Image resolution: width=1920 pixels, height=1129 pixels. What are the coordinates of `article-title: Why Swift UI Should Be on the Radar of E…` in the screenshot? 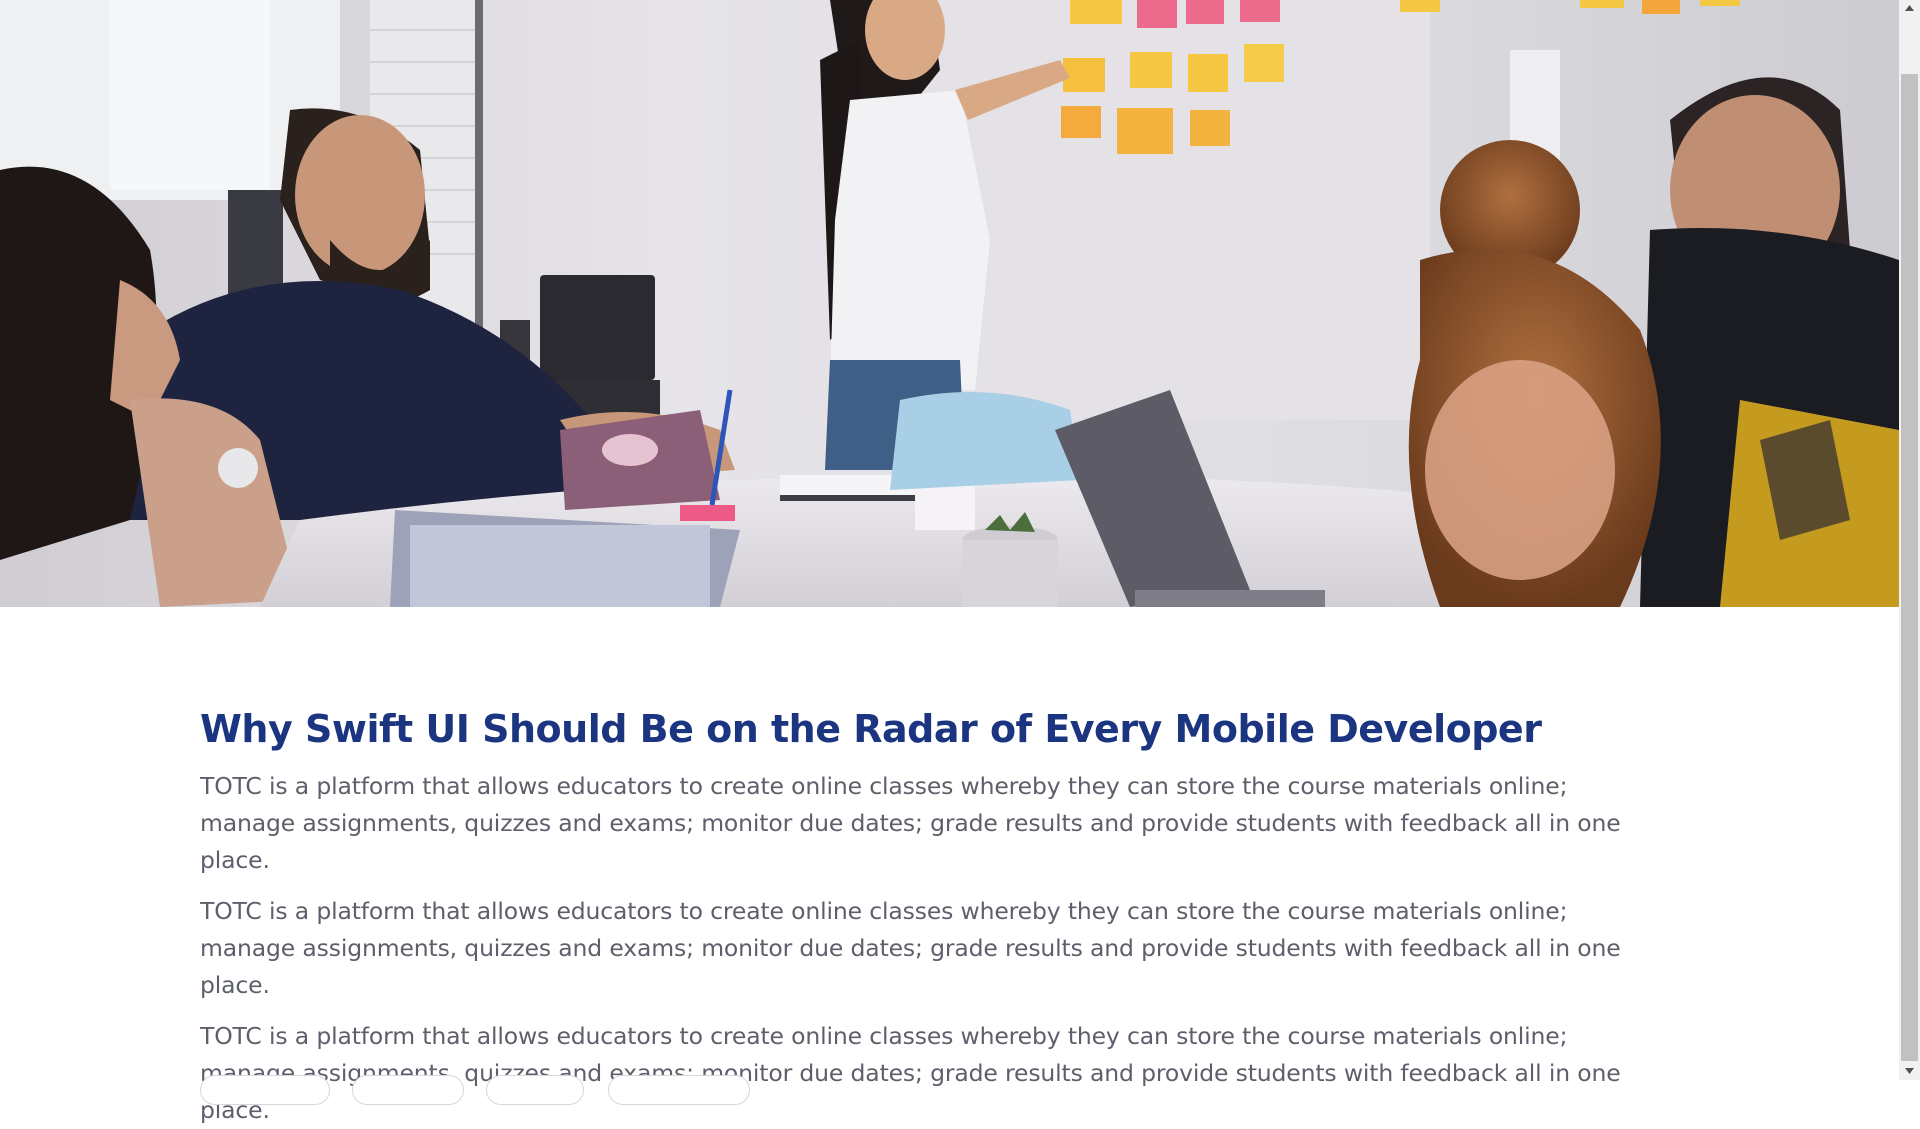 It's located at (871, 729).